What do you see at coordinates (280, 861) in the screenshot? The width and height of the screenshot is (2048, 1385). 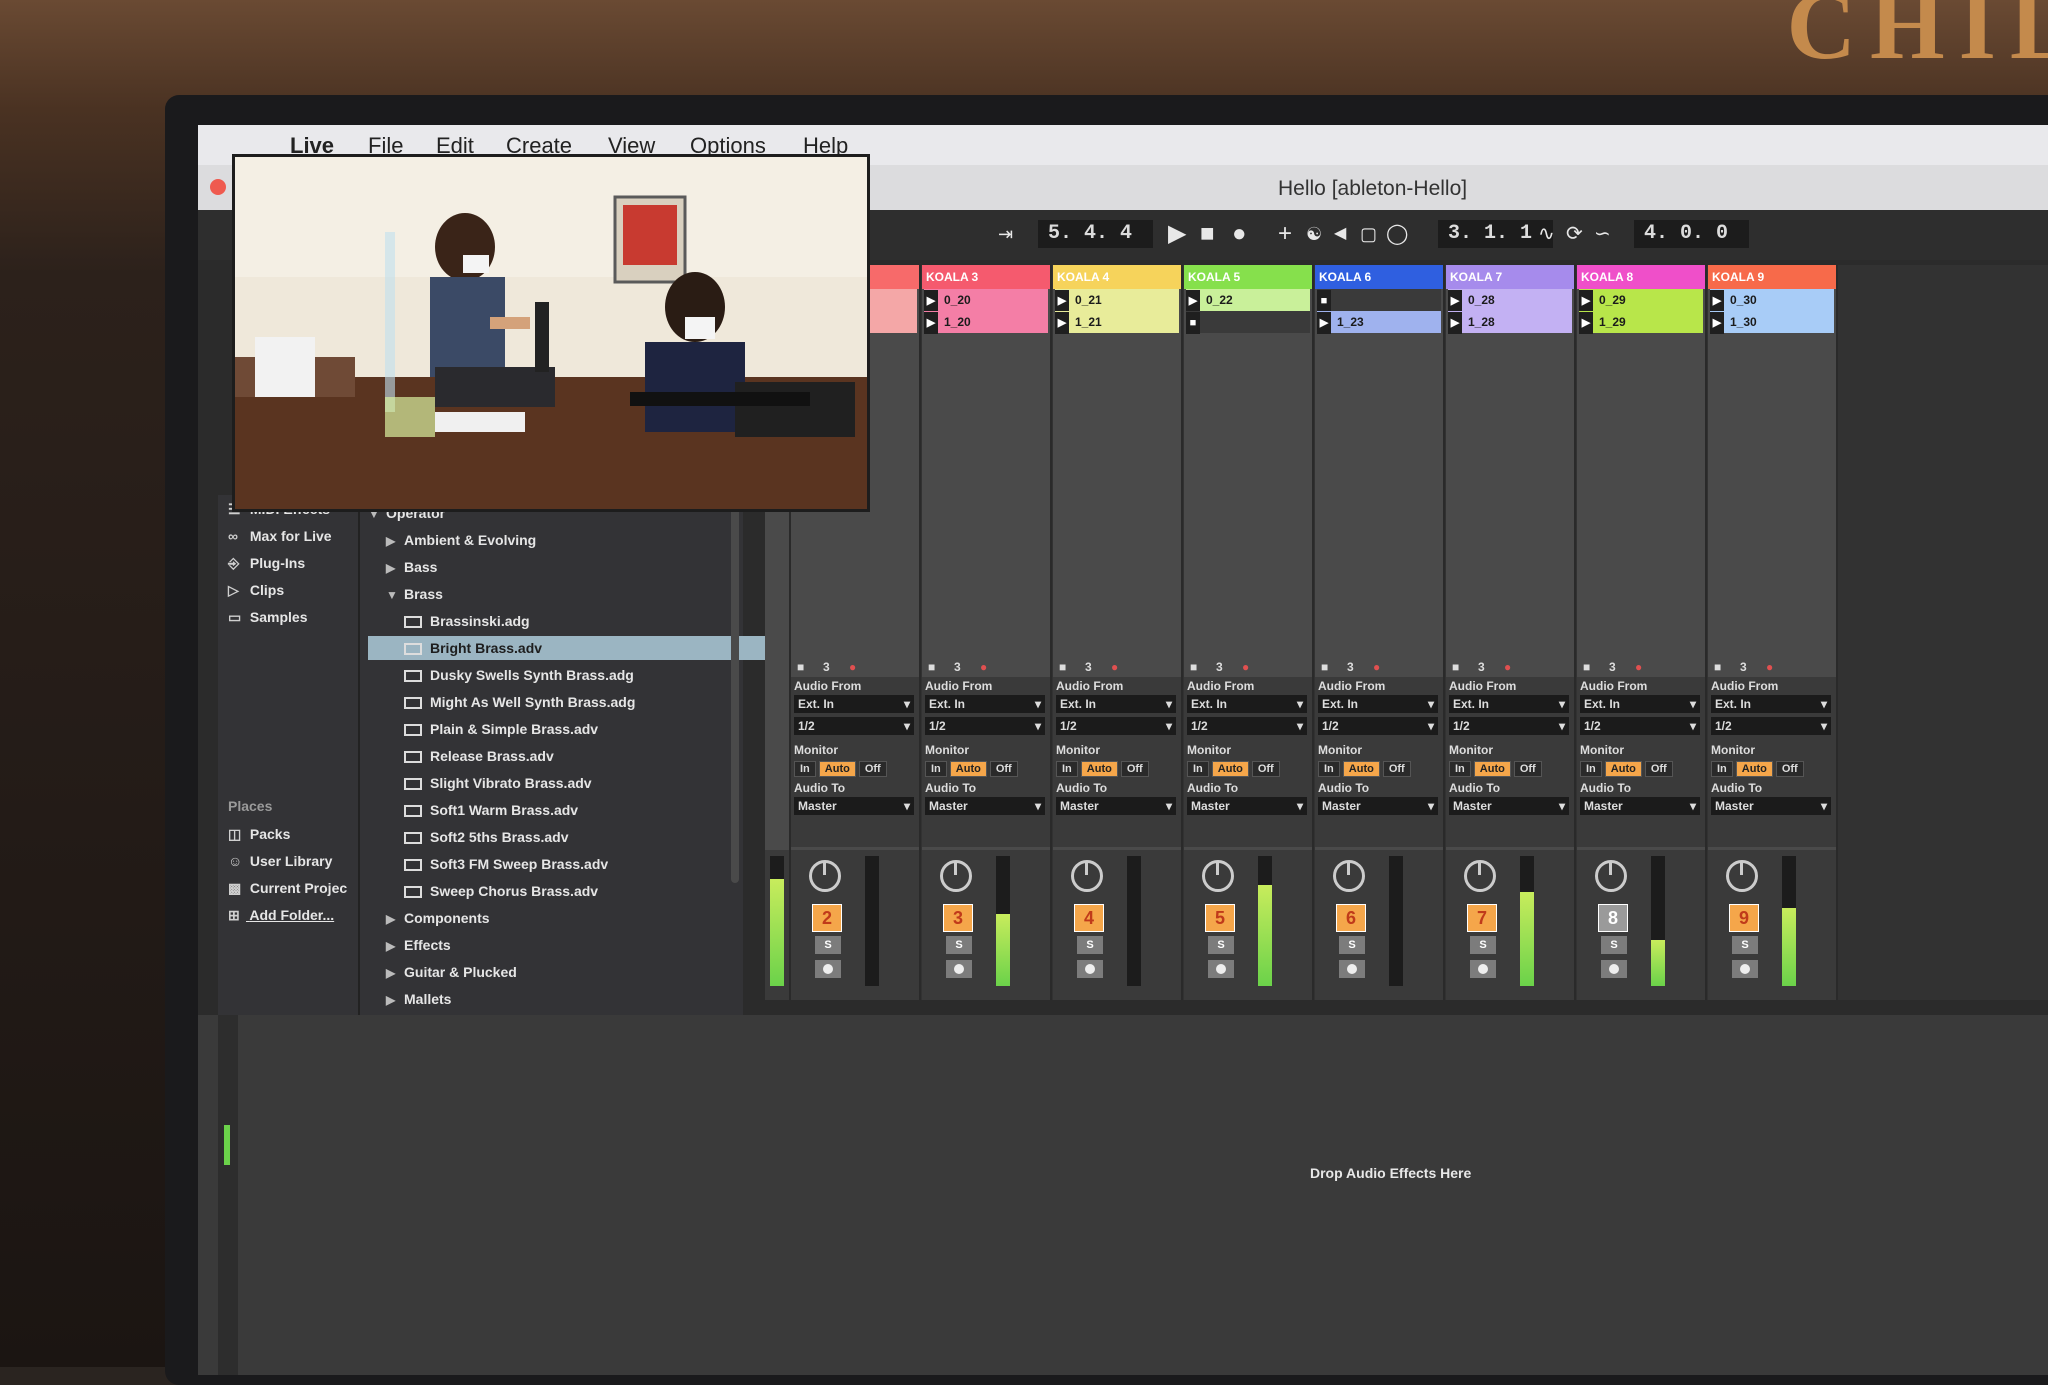 I see `places-user-library: ☺ User Library` at bounding box center [280, 861].